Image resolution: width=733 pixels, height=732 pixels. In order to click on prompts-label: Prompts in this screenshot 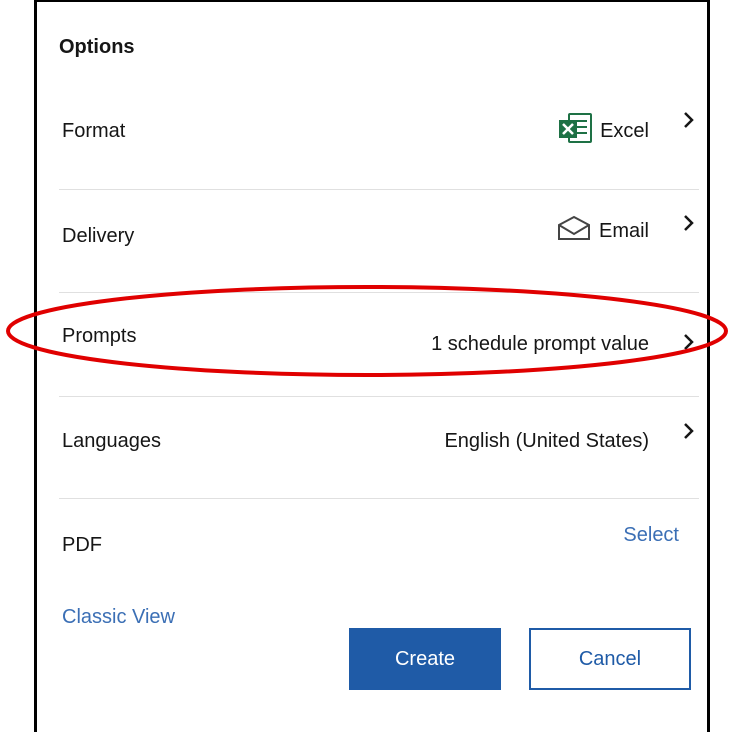, I will do `click(99, 336)`.